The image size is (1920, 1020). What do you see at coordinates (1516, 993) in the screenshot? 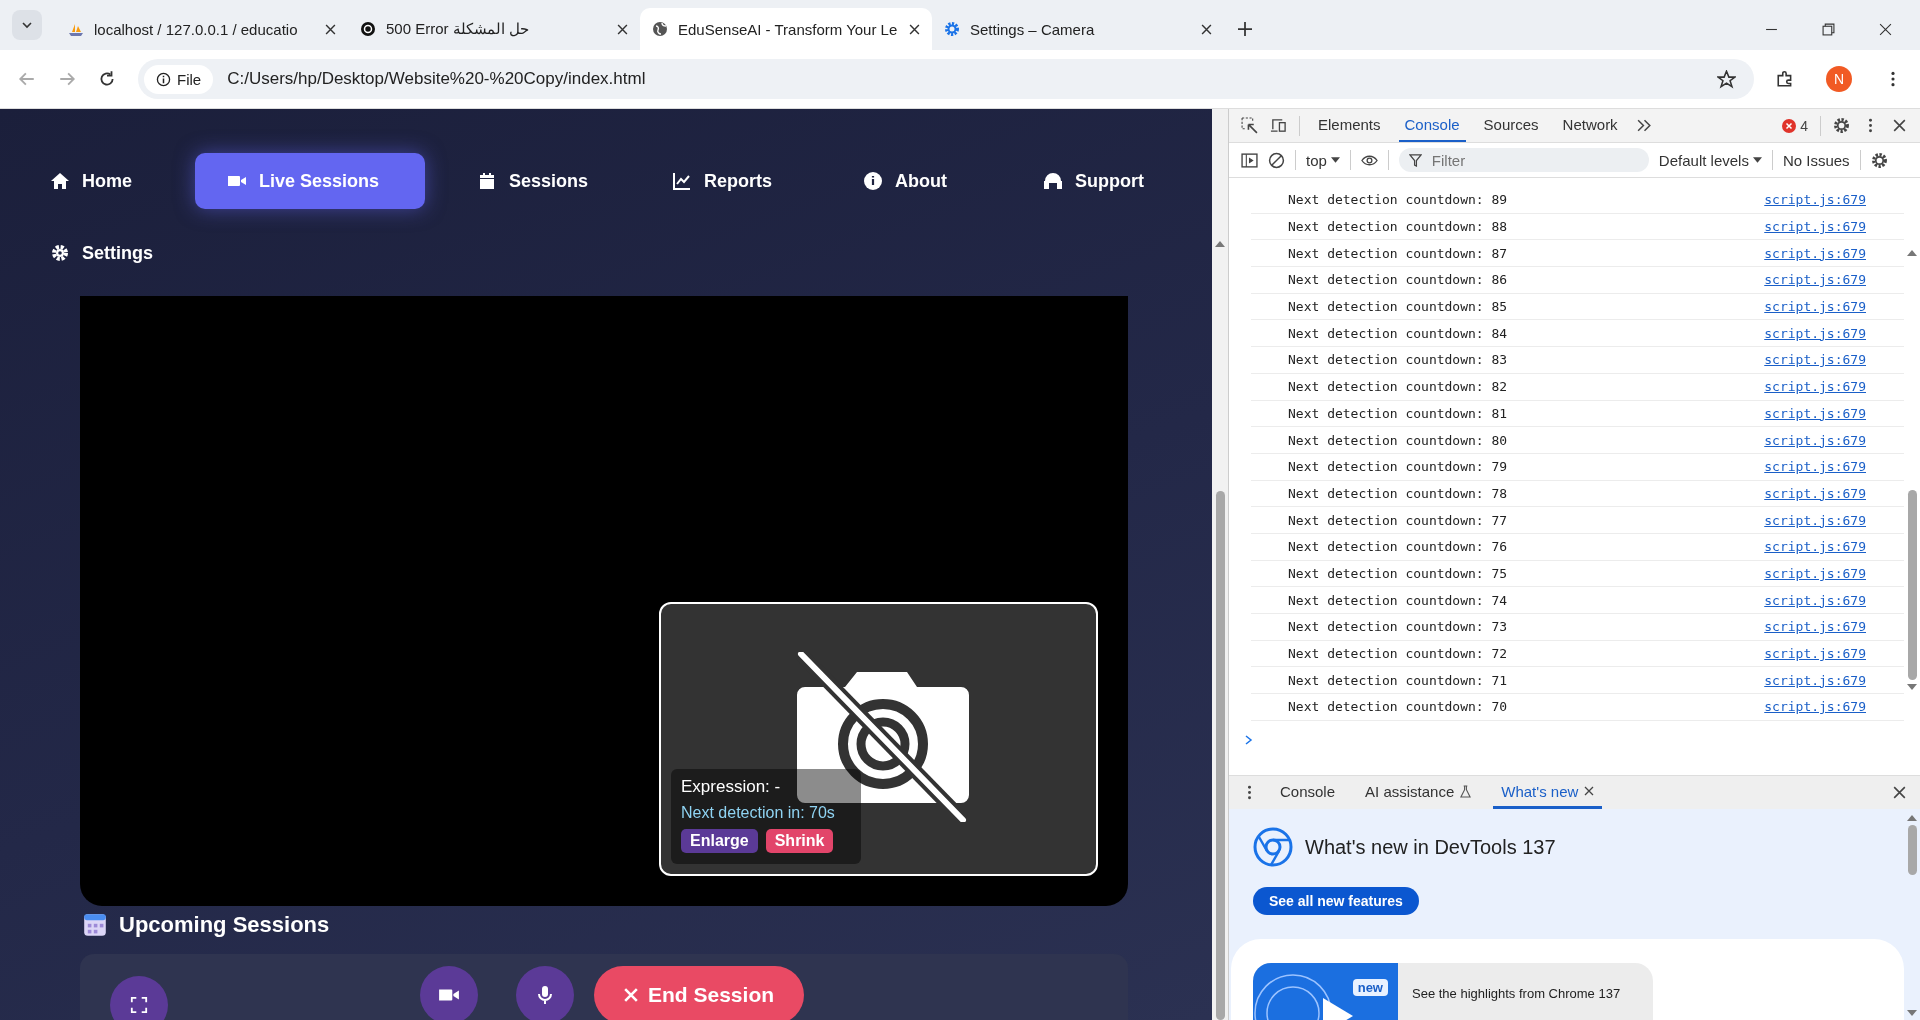
I see `highlight-text: See the highlights from Chrome 137` at bounding box center [1516, 993].